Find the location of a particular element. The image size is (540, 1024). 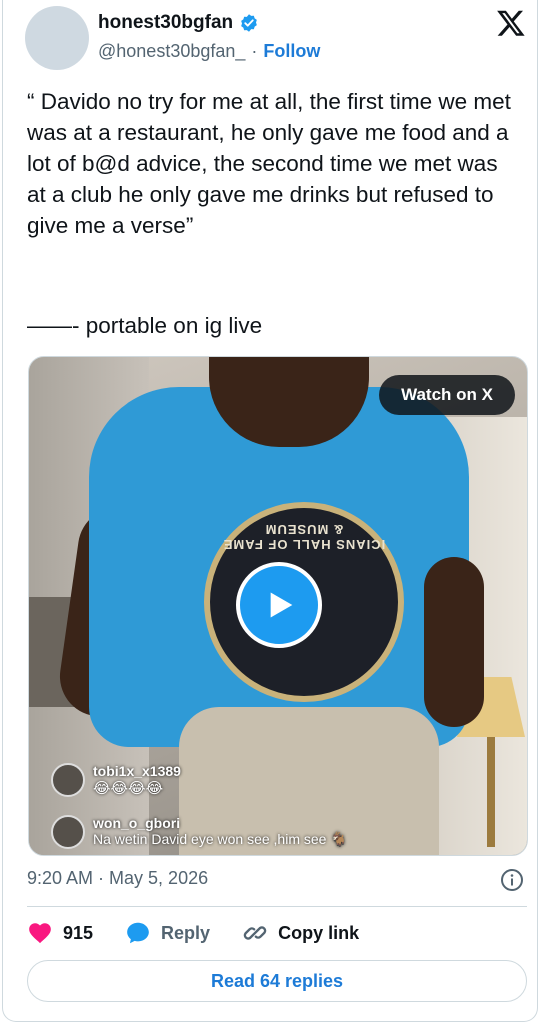

tweet-signoff: ——- portable on ig live is located at coordinates (145, 325).